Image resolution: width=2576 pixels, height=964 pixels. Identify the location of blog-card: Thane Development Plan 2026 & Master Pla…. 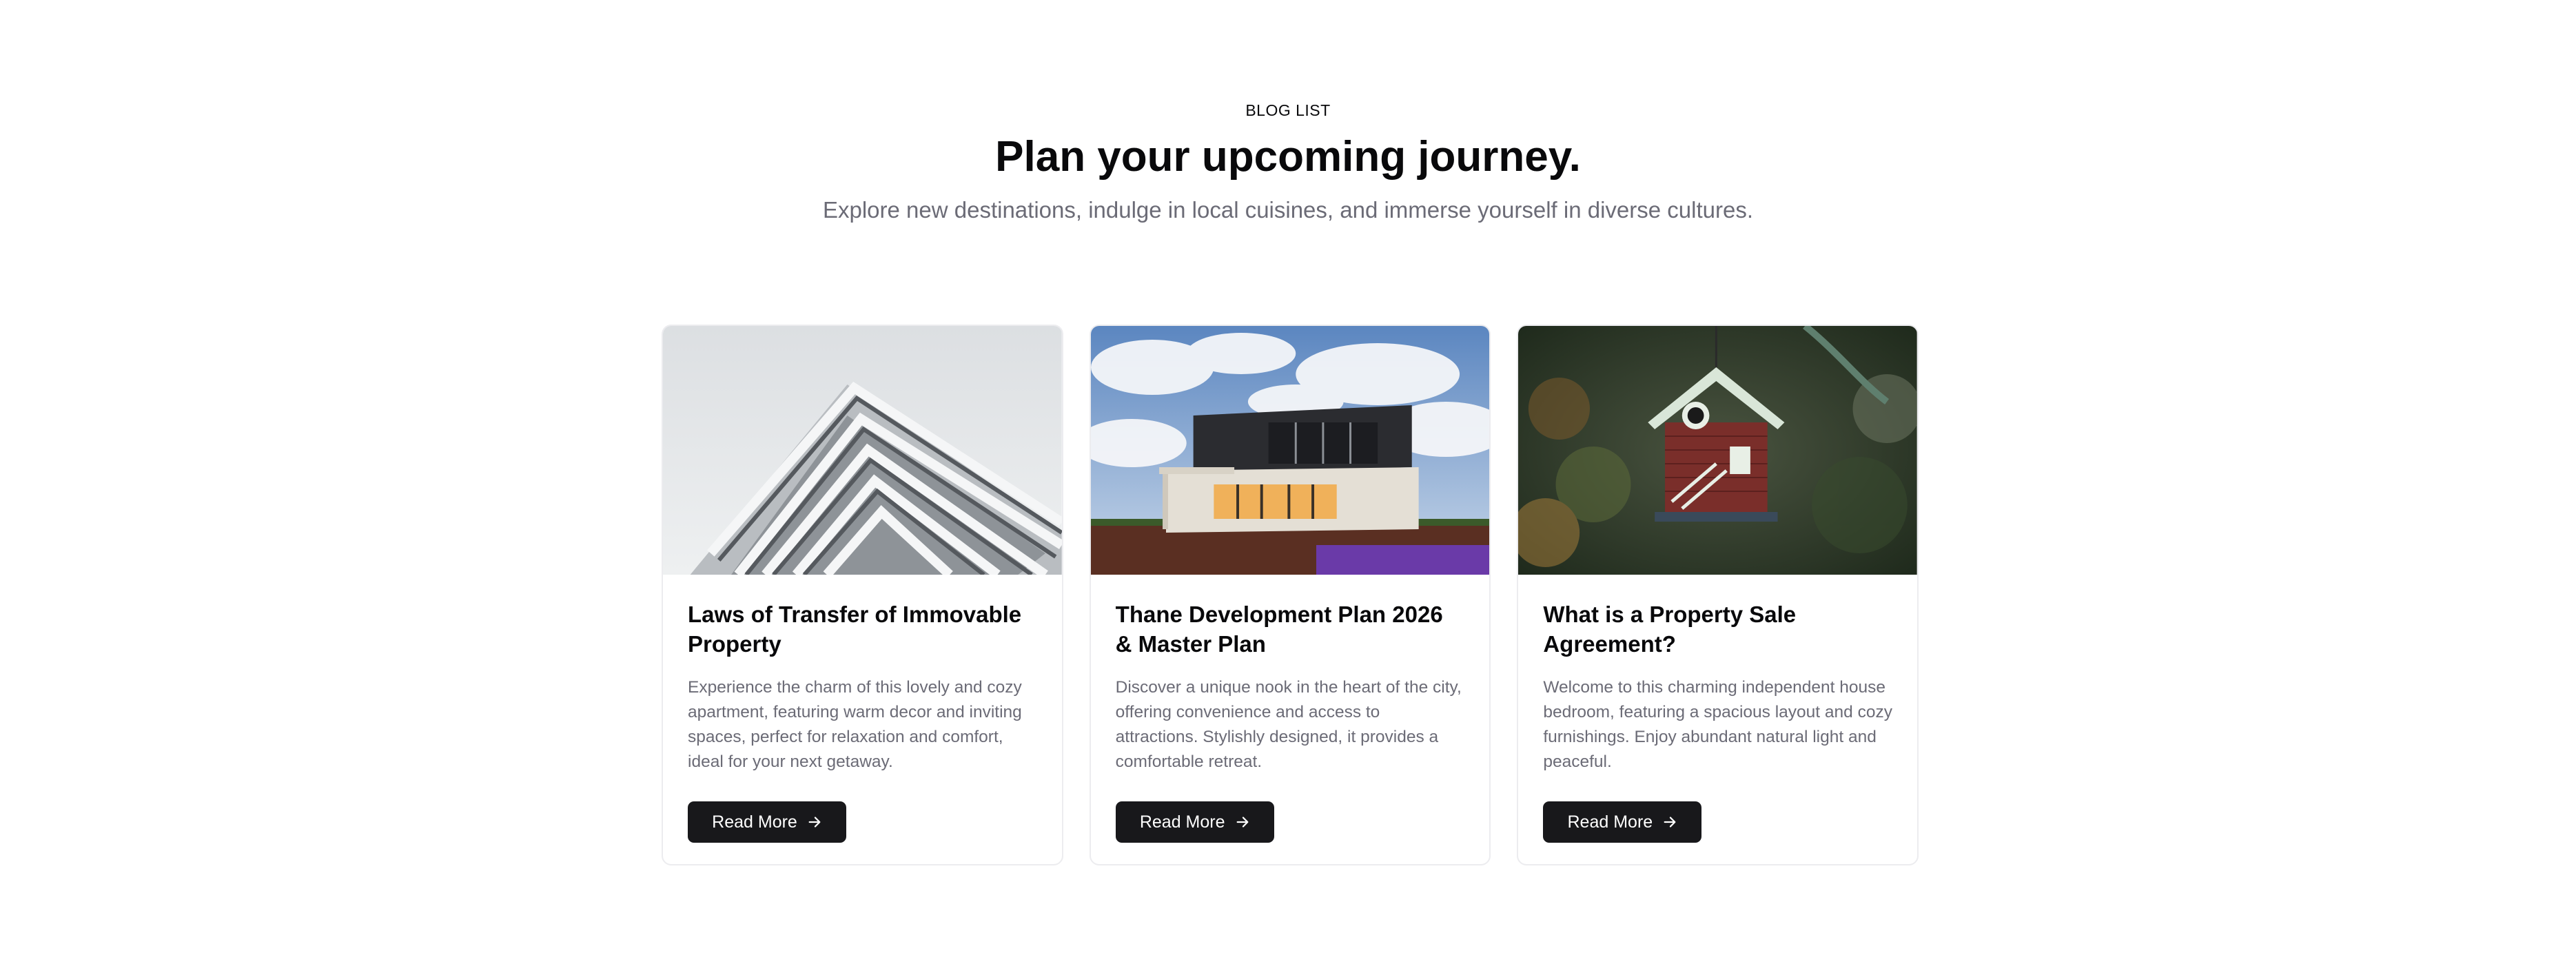
(1290, 595).